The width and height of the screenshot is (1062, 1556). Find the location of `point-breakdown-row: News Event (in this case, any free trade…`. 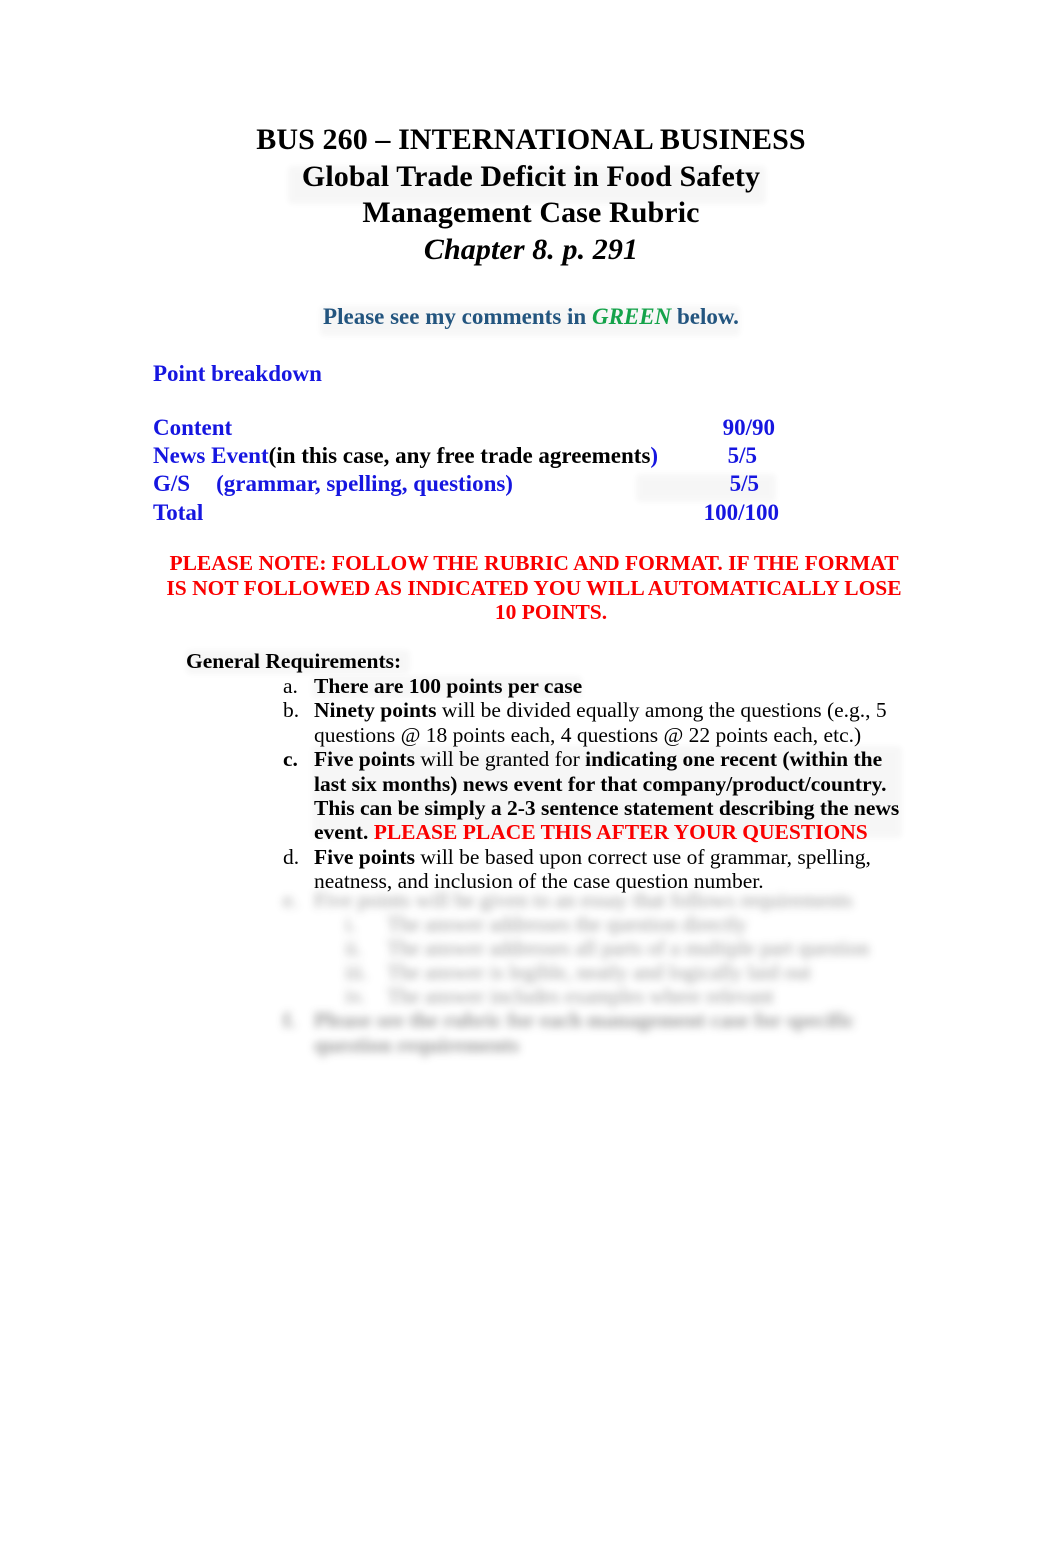

point-breakdown-row: News Event (in this case, any free trade… is located at coordinates (469, 456).